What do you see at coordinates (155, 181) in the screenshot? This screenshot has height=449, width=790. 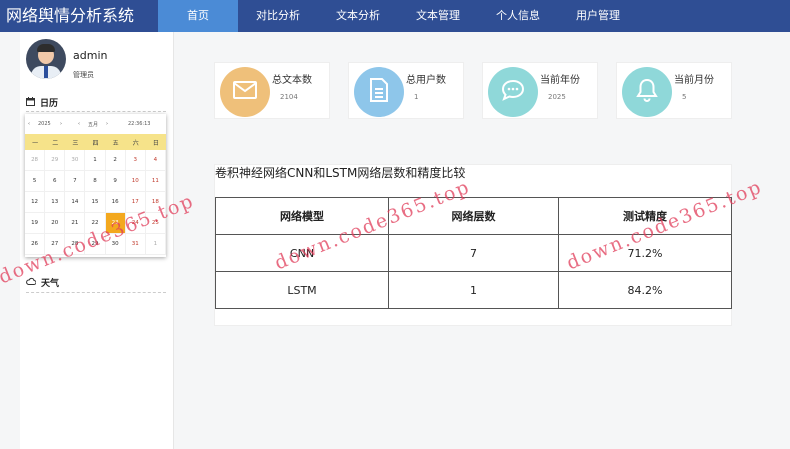 I see `calendar-day: 11` at bounding box center [155, 181].